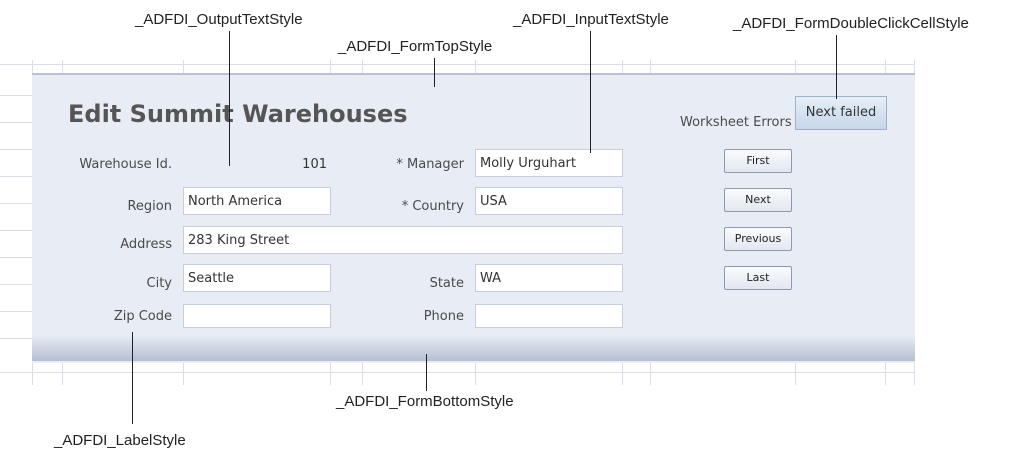 The image size is (1014, 451). What do you see at coordinates (149, 206) in the screenshot?
I see `region-label: Region` at bounding box center [149, 206].